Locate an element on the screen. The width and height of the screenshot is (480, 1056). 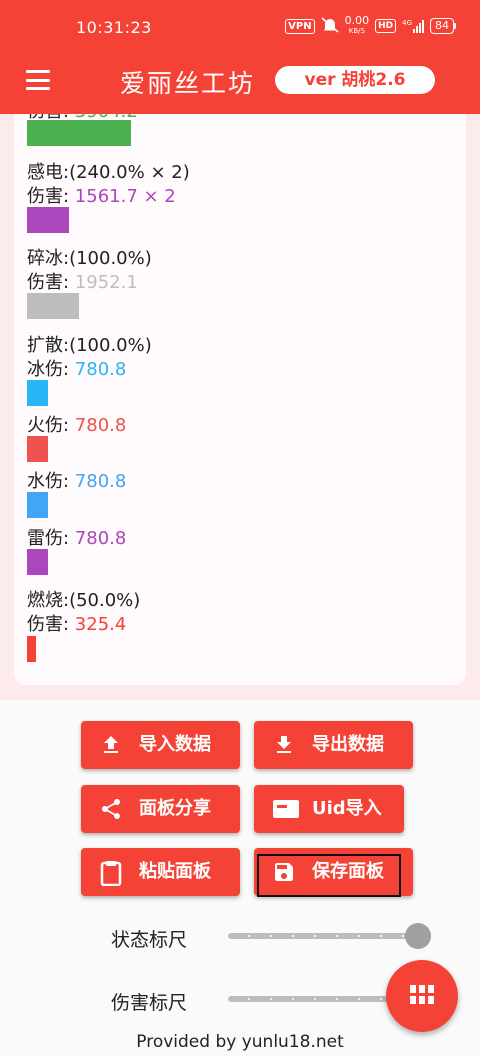
import-data-button: 导入数据 is located at coordinates (160, 745).